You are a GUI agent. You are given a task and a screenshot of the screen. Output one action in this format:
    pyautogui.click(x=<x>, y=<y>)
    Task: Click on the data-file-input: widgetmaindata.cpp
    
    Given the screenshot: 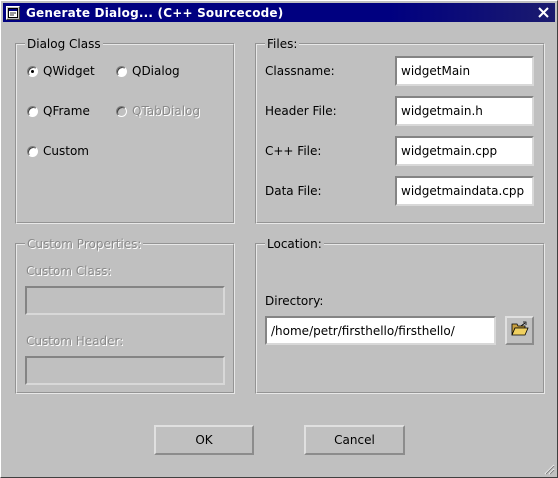 What is the action you would take?
    pyautogui.click(x=464, y=191)
    